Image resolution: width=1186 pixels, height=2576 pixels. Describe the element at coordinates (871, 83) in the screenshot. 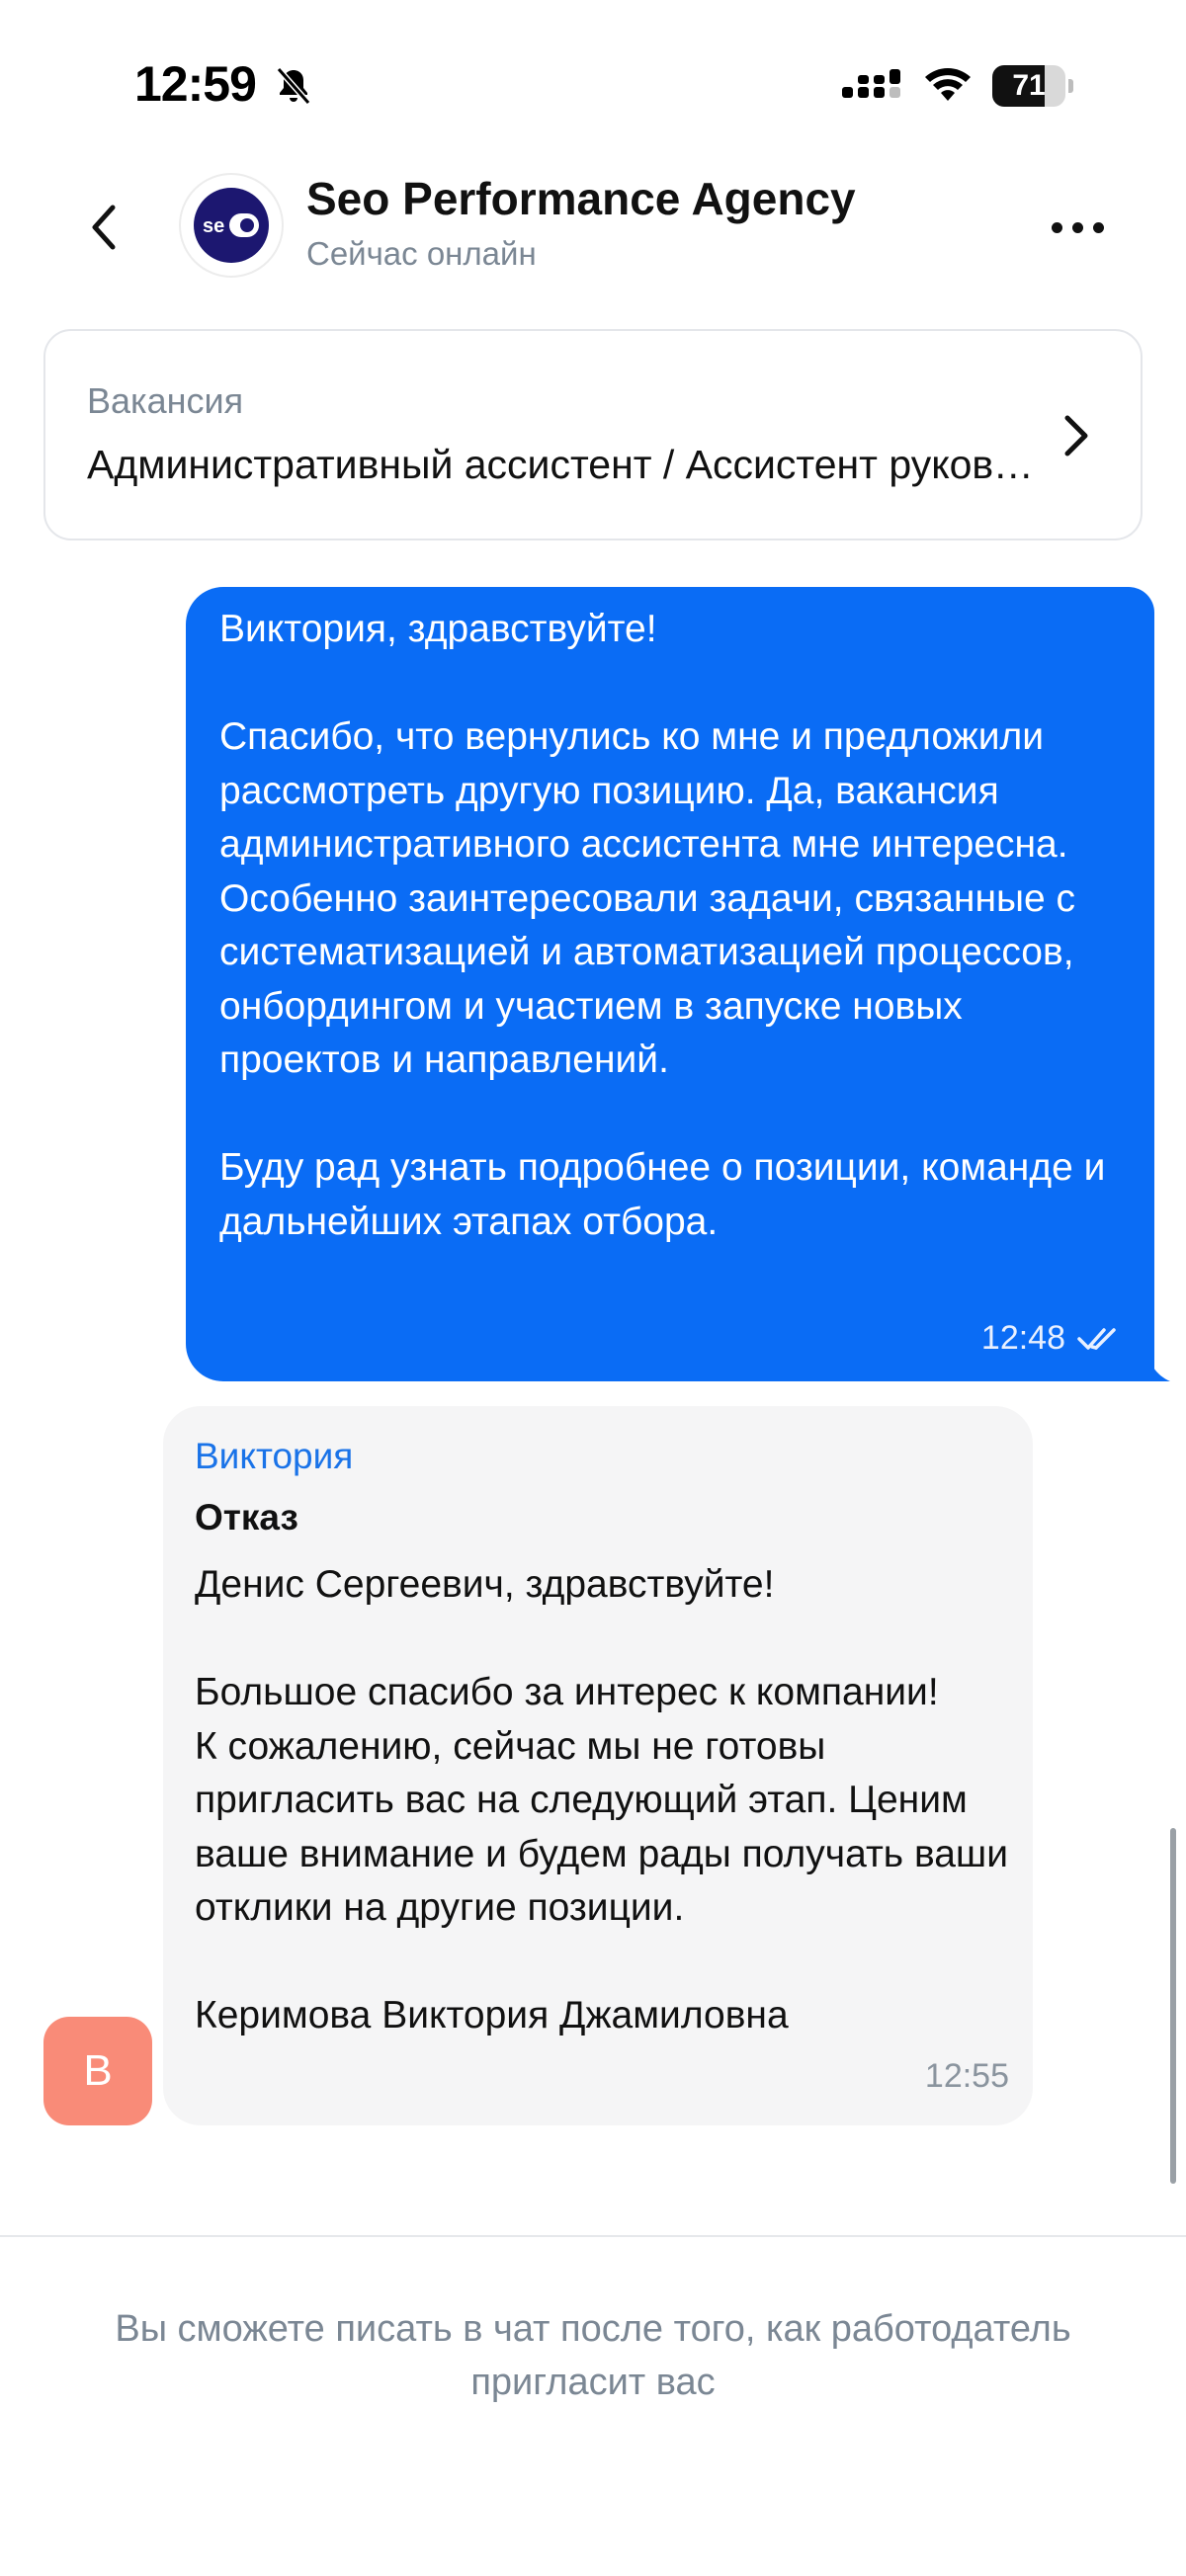

I see `cellular-signal-icon` at that location.